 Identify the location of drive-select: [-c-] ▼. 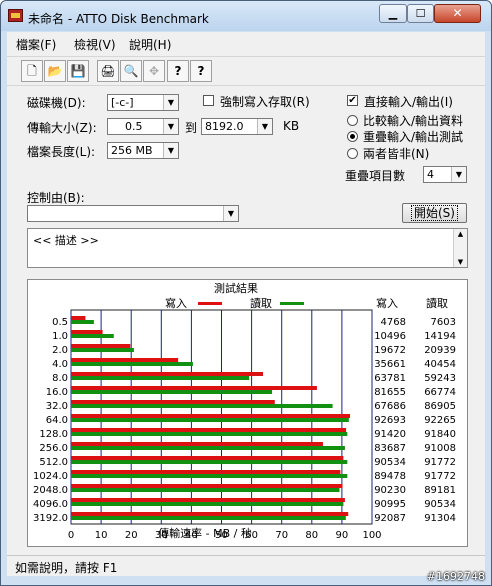
(143, 102).